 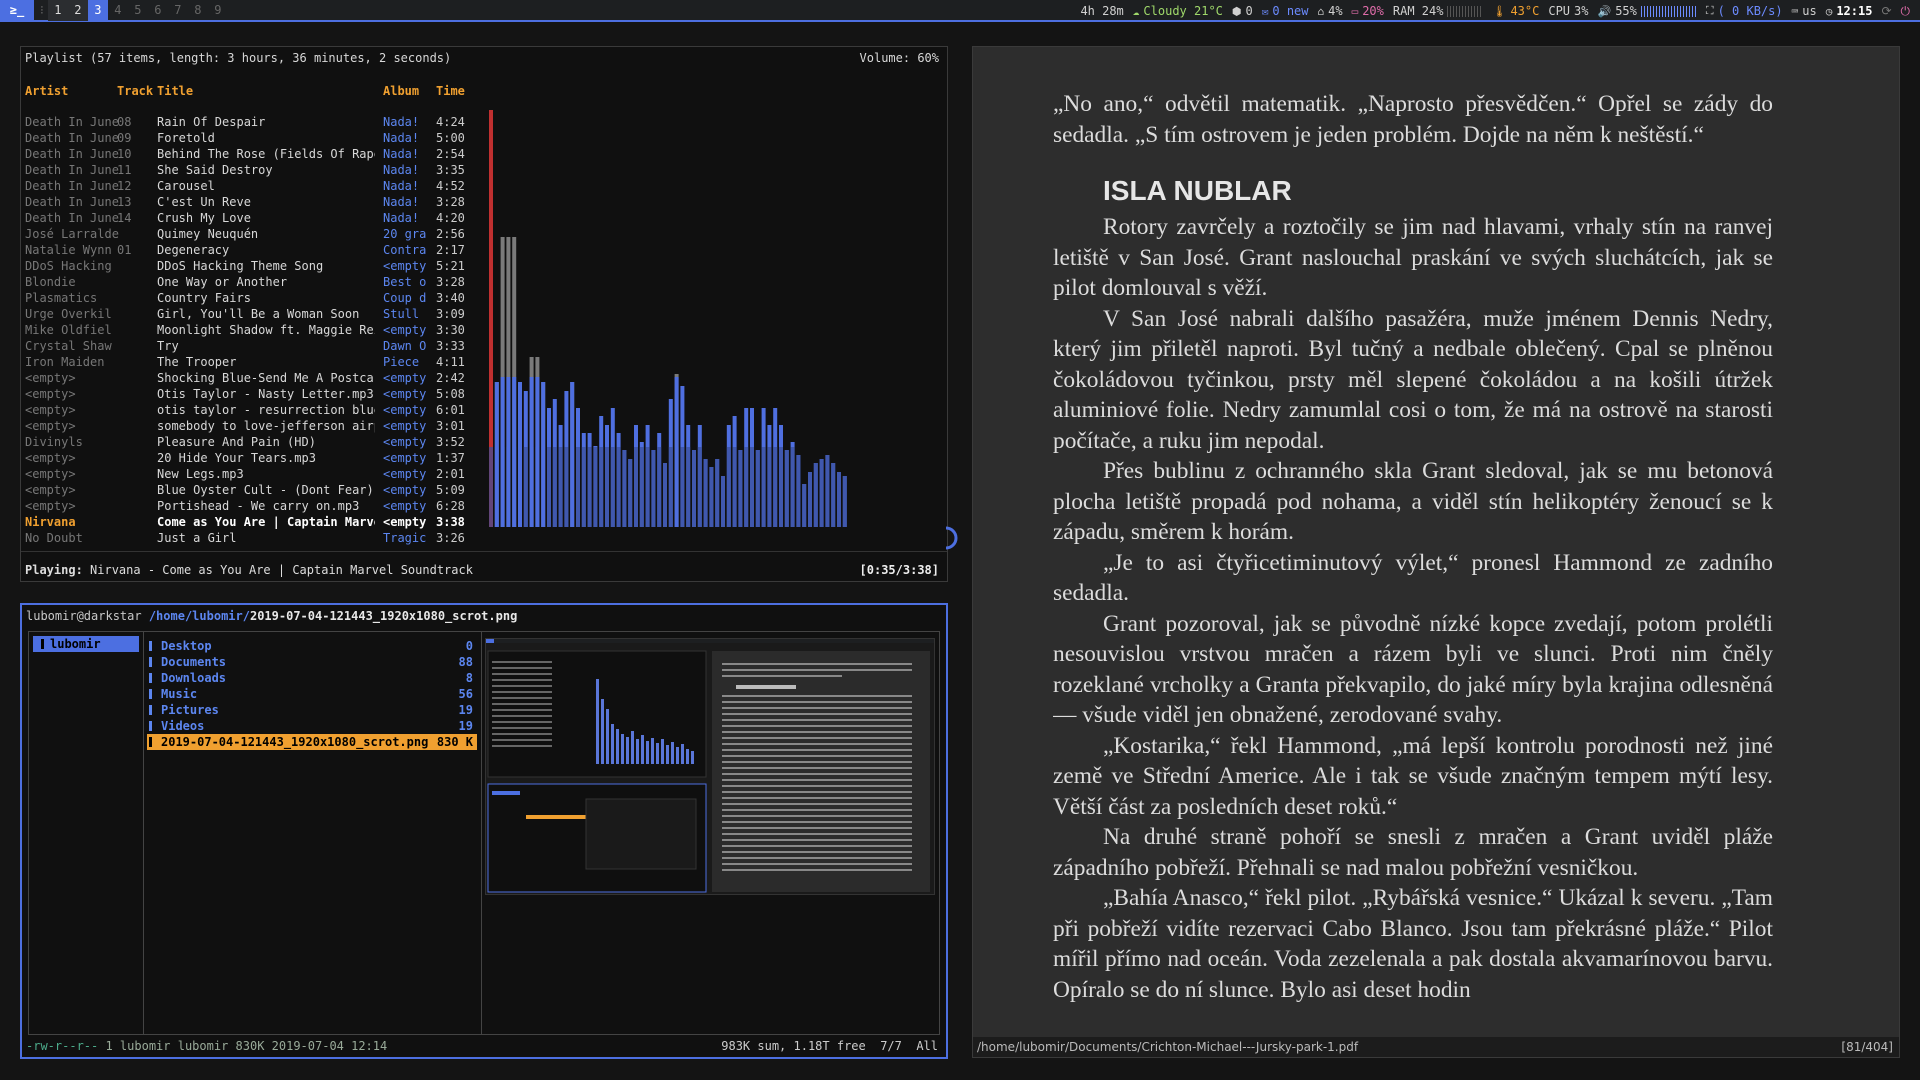 I want to click on workspace-5: 5, so click(x=138, y=10).